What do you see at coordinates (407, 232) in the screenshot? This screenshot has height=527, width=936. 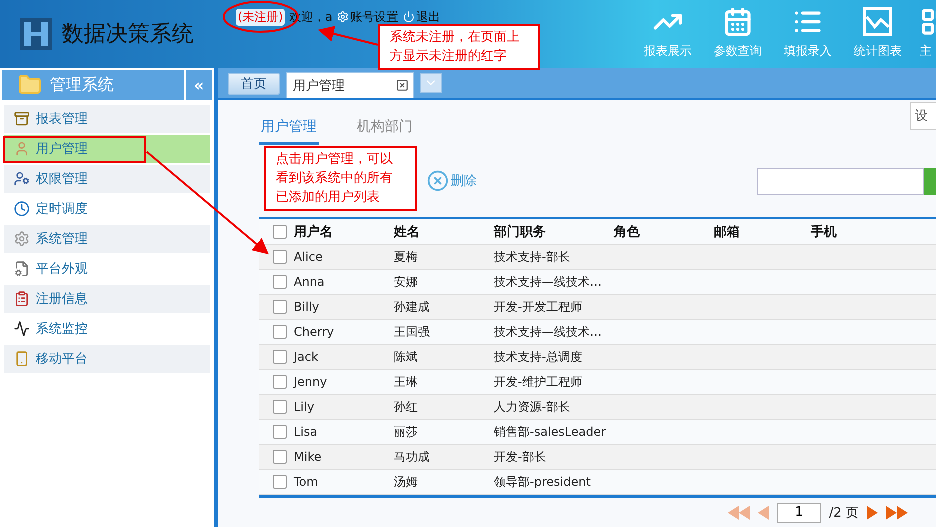 I see `column-header: 姓名` at bounding box center [407, 232].